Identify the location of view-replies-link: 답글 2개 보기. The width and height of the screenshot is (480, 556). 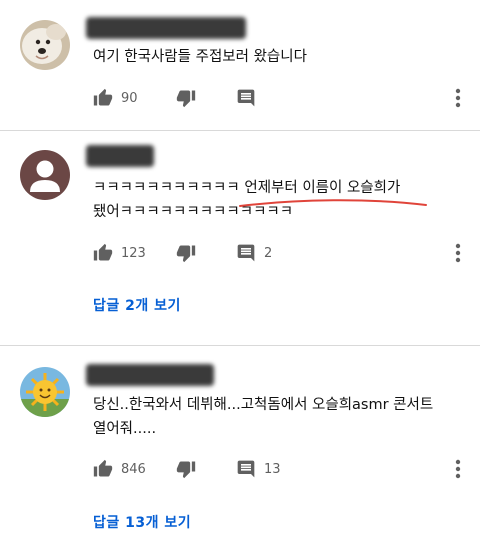
(137, 305).